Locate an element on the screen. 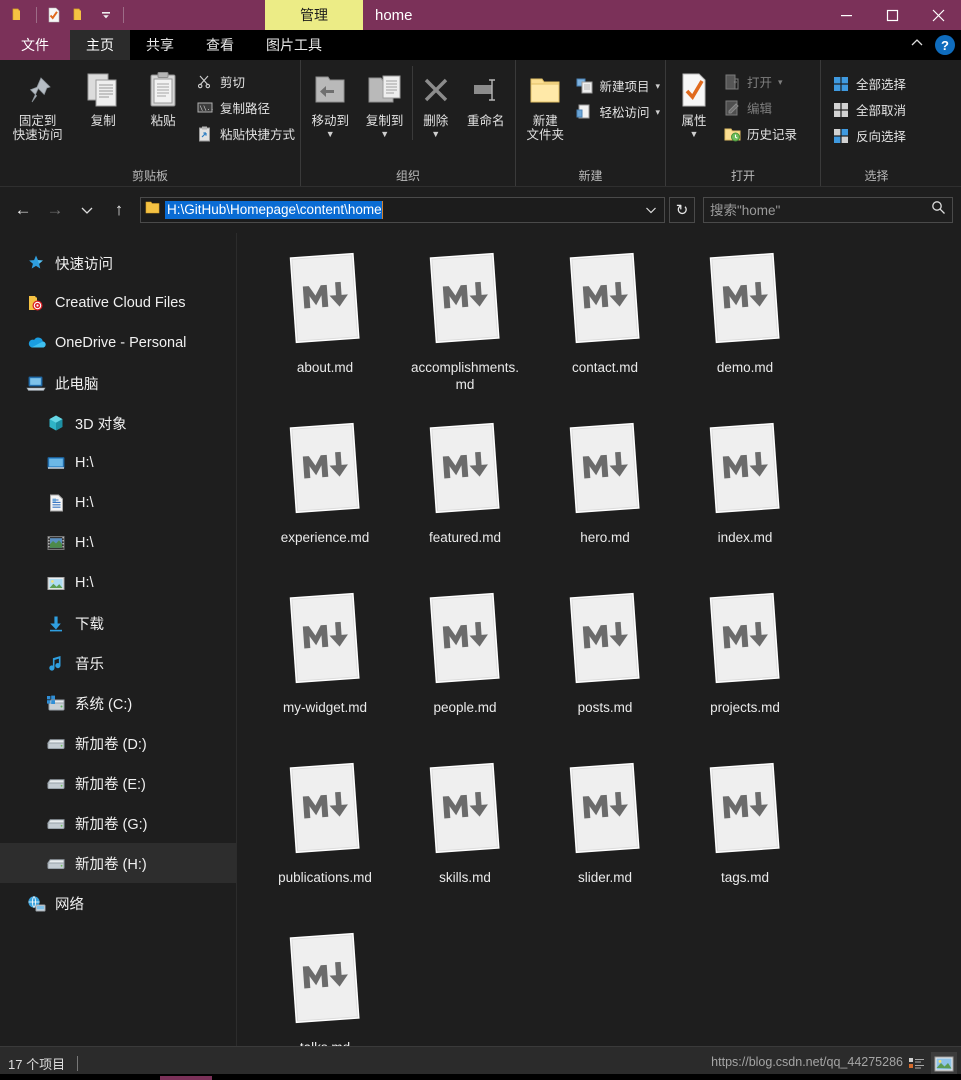 The width and height of the screenshot is (961, 1080). select-none-button: 全部取消 is located at coordinates (869, 109).